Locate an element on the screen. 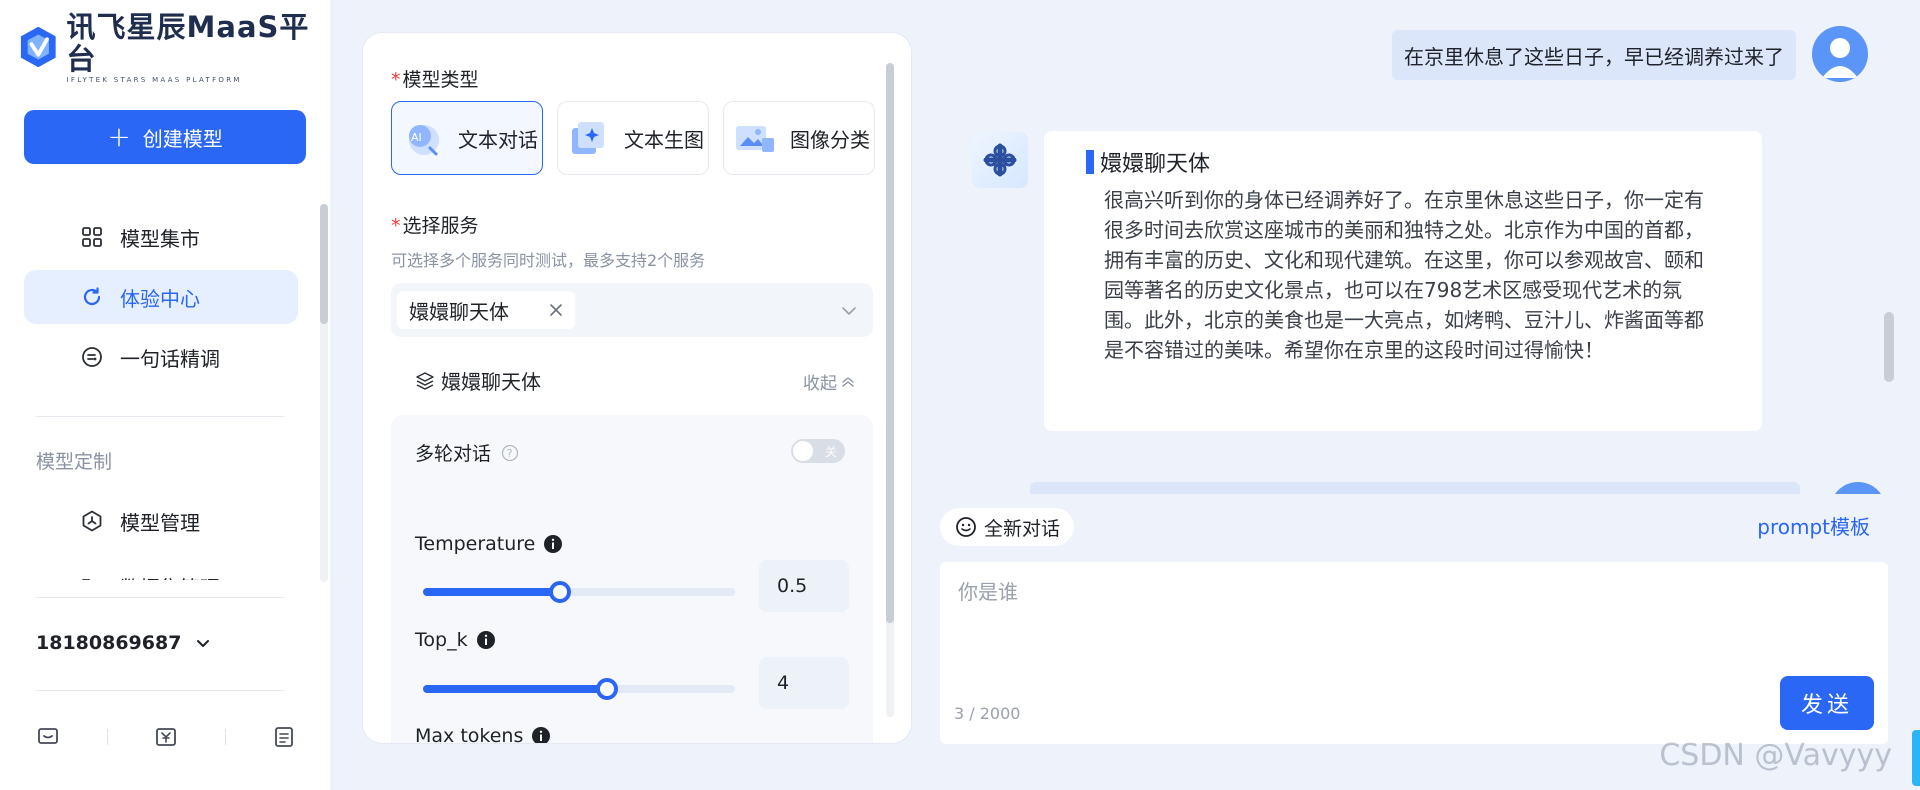  prompt-template-link: prompt模板 is located at coordinates (1813, 525).